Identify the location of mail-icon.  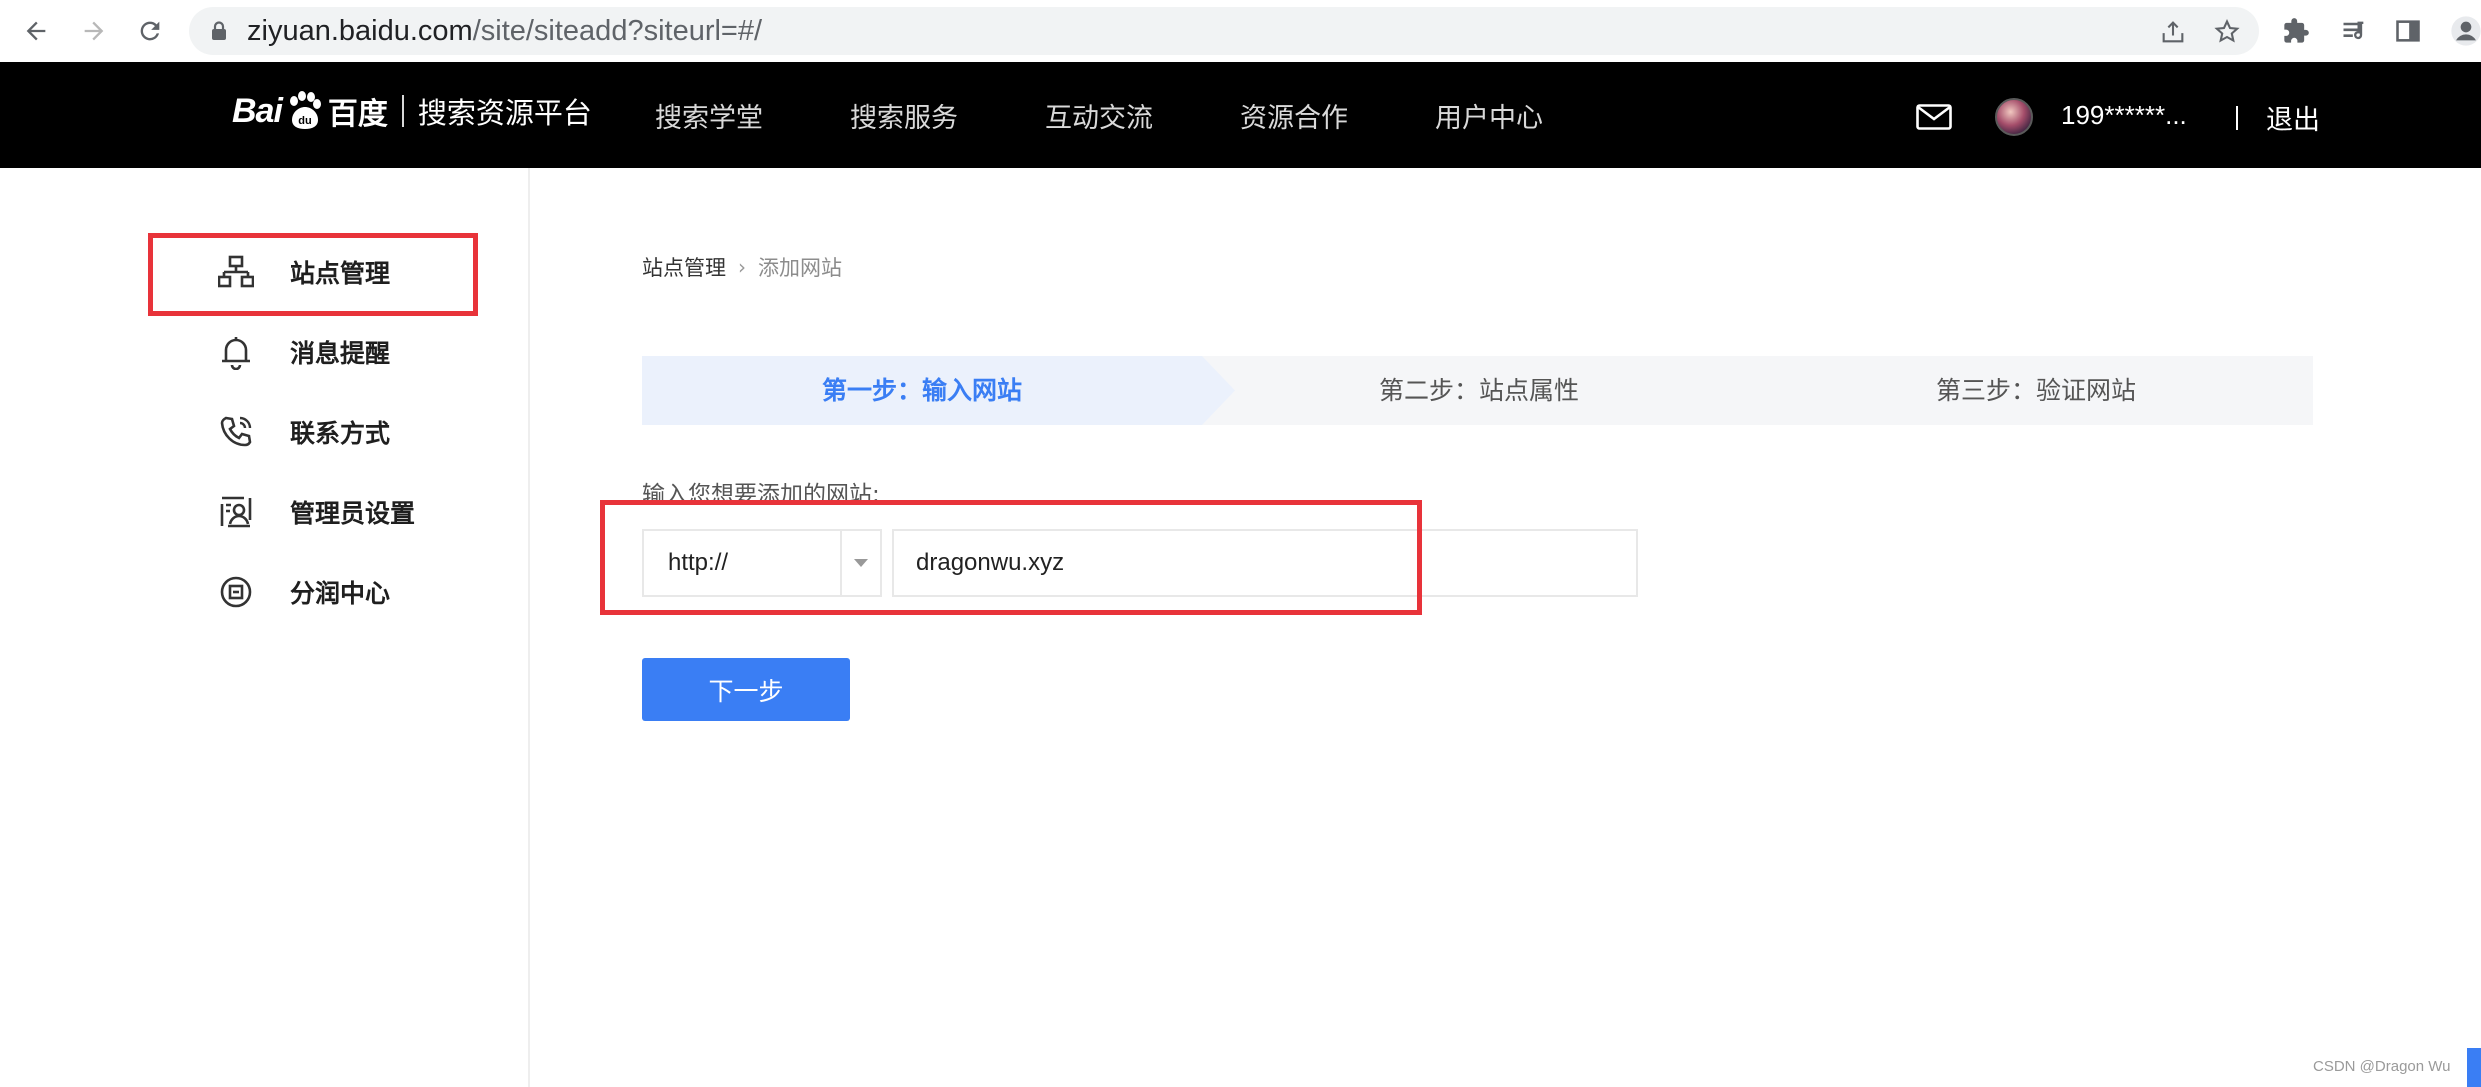
(1934, 119).